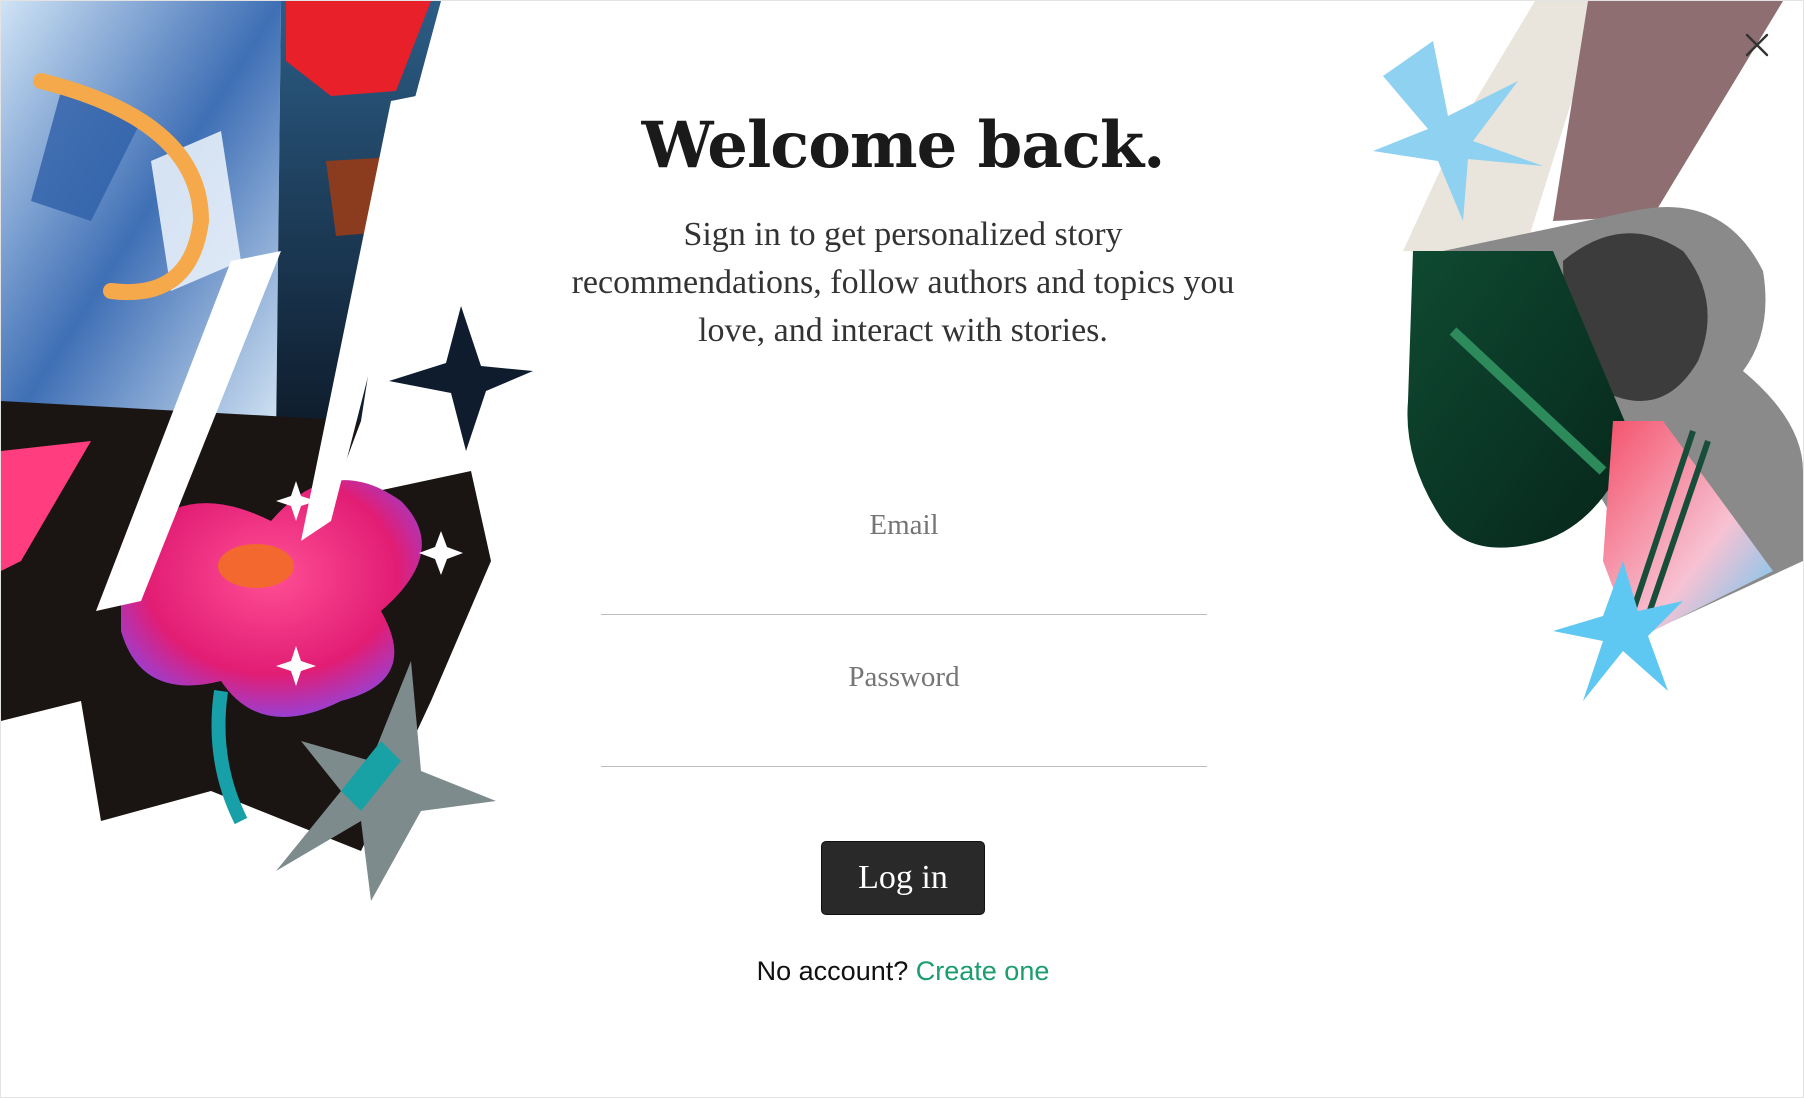 The width and height of the screenshot is (1804, 1098). I want to click on login-button: Log in, so click(903, 878).